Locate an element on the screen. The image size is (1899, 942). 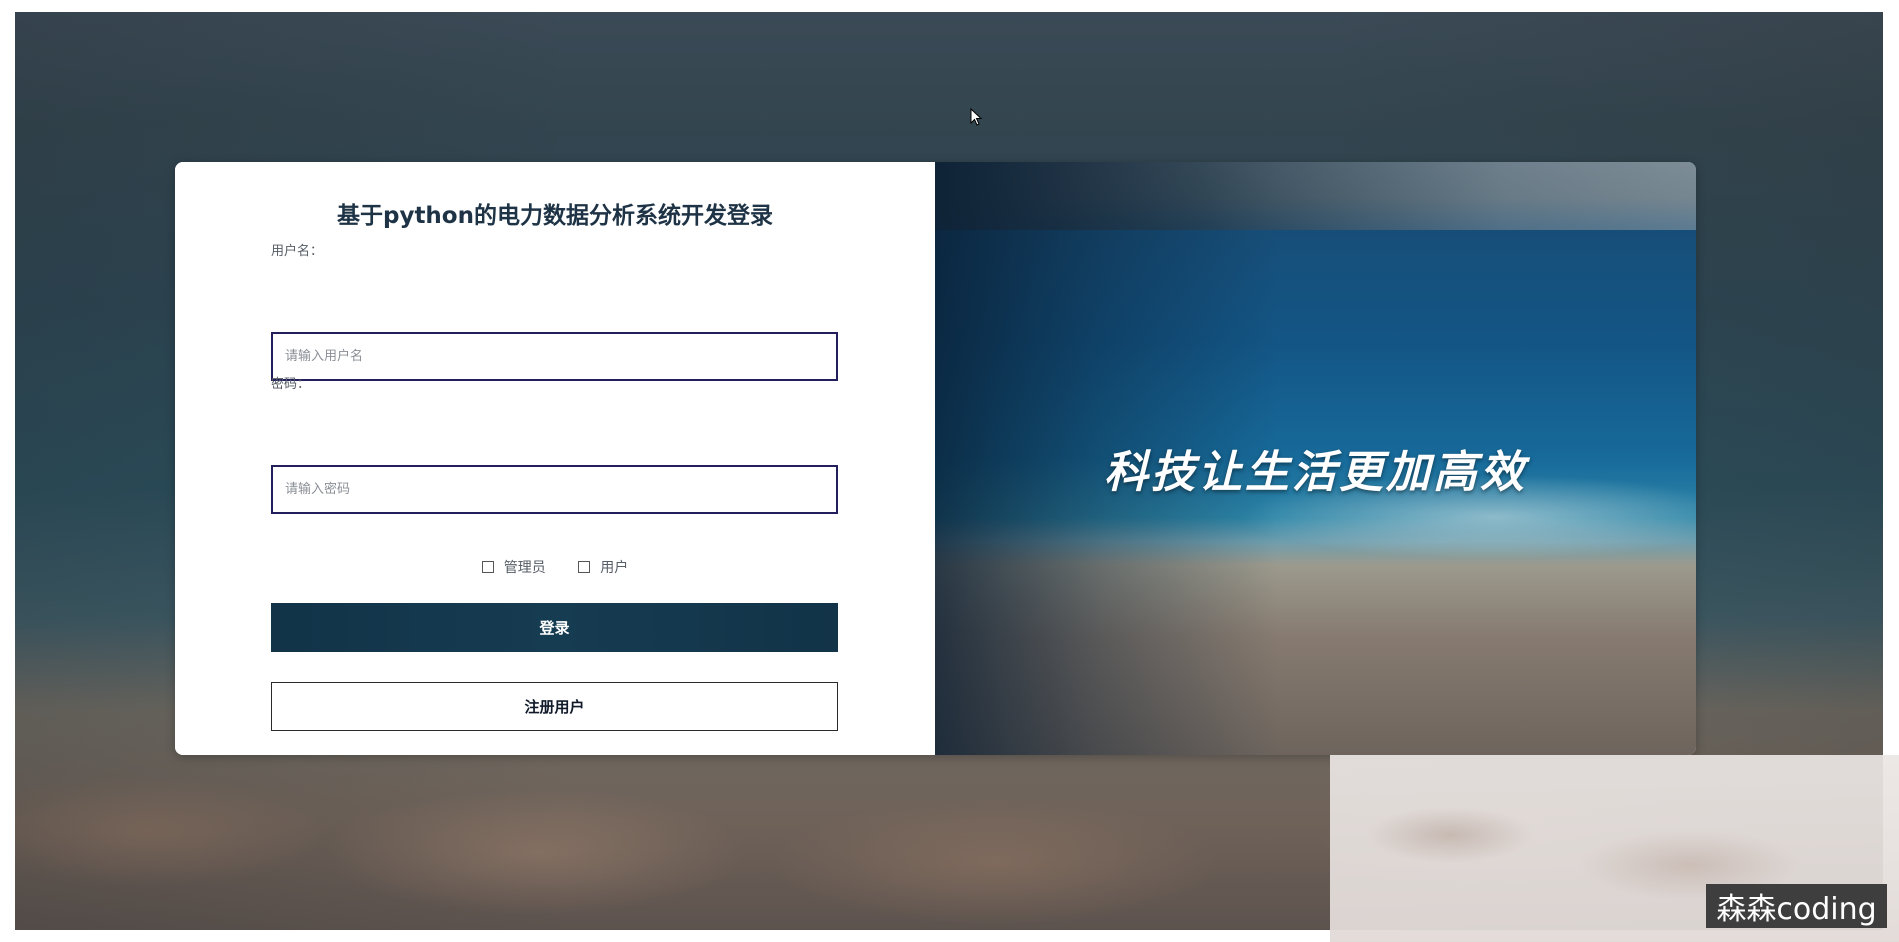
user-checkbox is located at coordinates (584, 567).